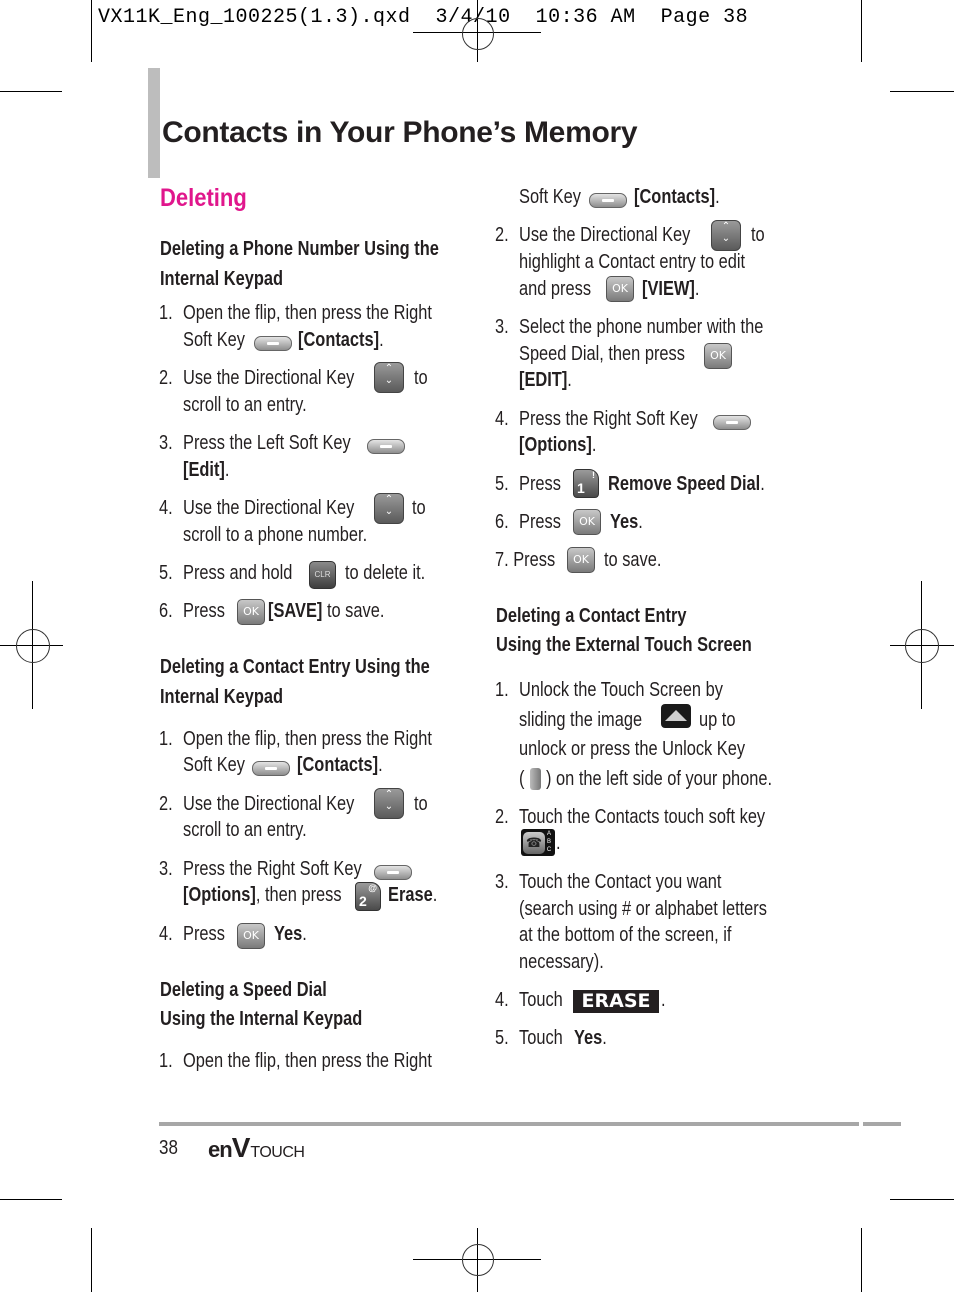  Describe the element at coordinates (525, 560) in the screenshot. I see `step-text: 7. Press` at that location.